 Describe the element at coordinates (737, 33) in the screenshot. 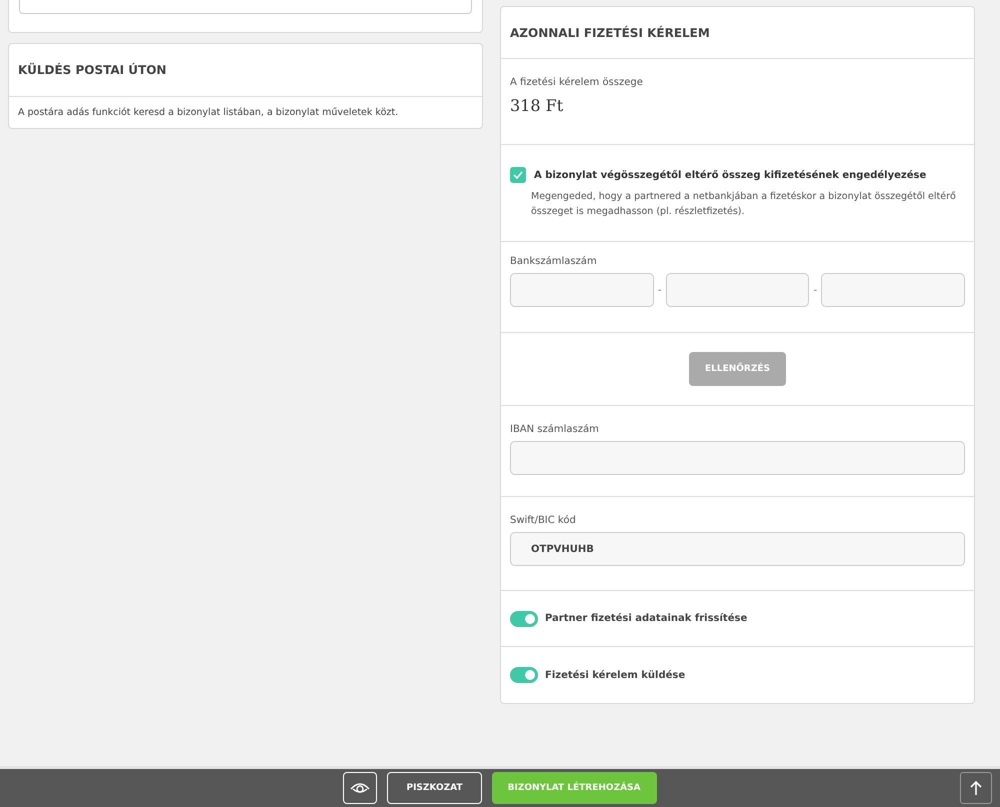

I see `card-title: AZONNALI FIZETÉSI KÉRELEM` at that location.